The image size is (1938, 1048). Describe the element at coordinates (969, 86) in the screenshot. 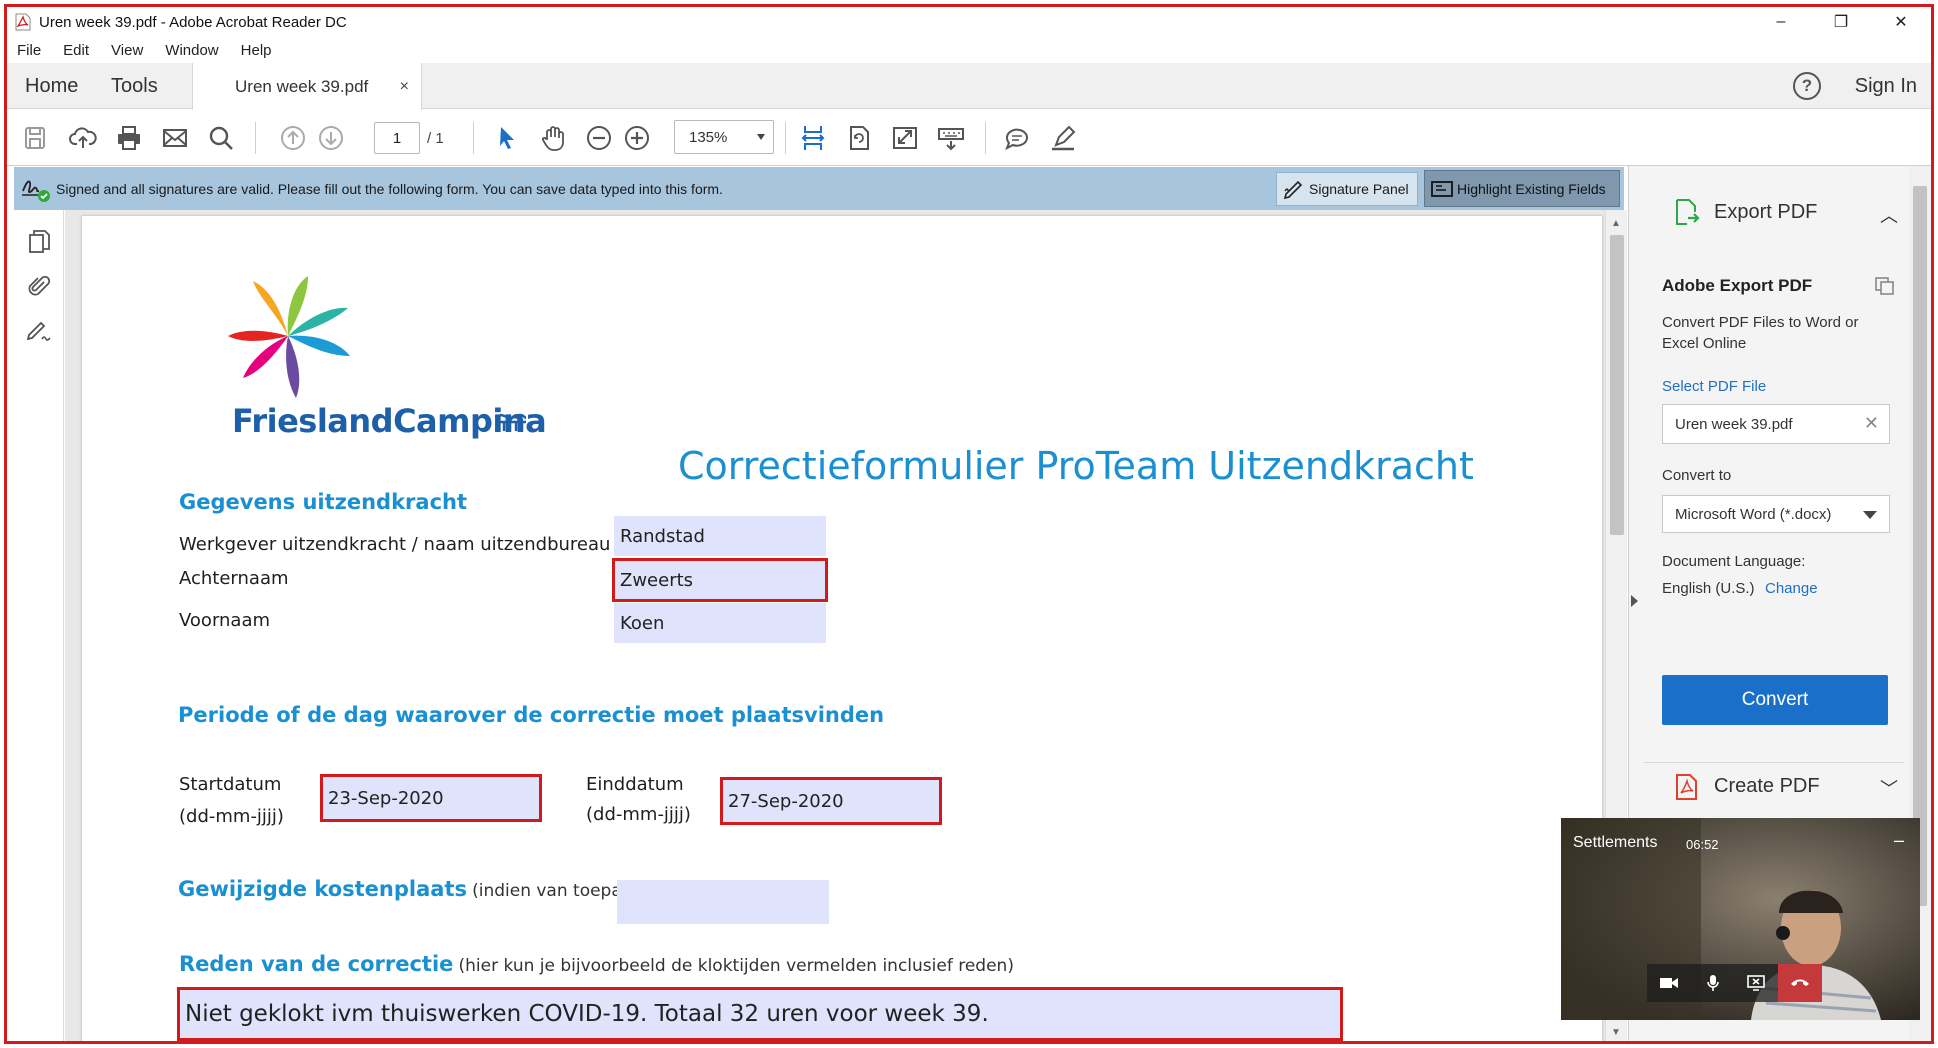

I see `tab-bar: Home Tools Uren week 39.pdf × ? Sign In` at that location.